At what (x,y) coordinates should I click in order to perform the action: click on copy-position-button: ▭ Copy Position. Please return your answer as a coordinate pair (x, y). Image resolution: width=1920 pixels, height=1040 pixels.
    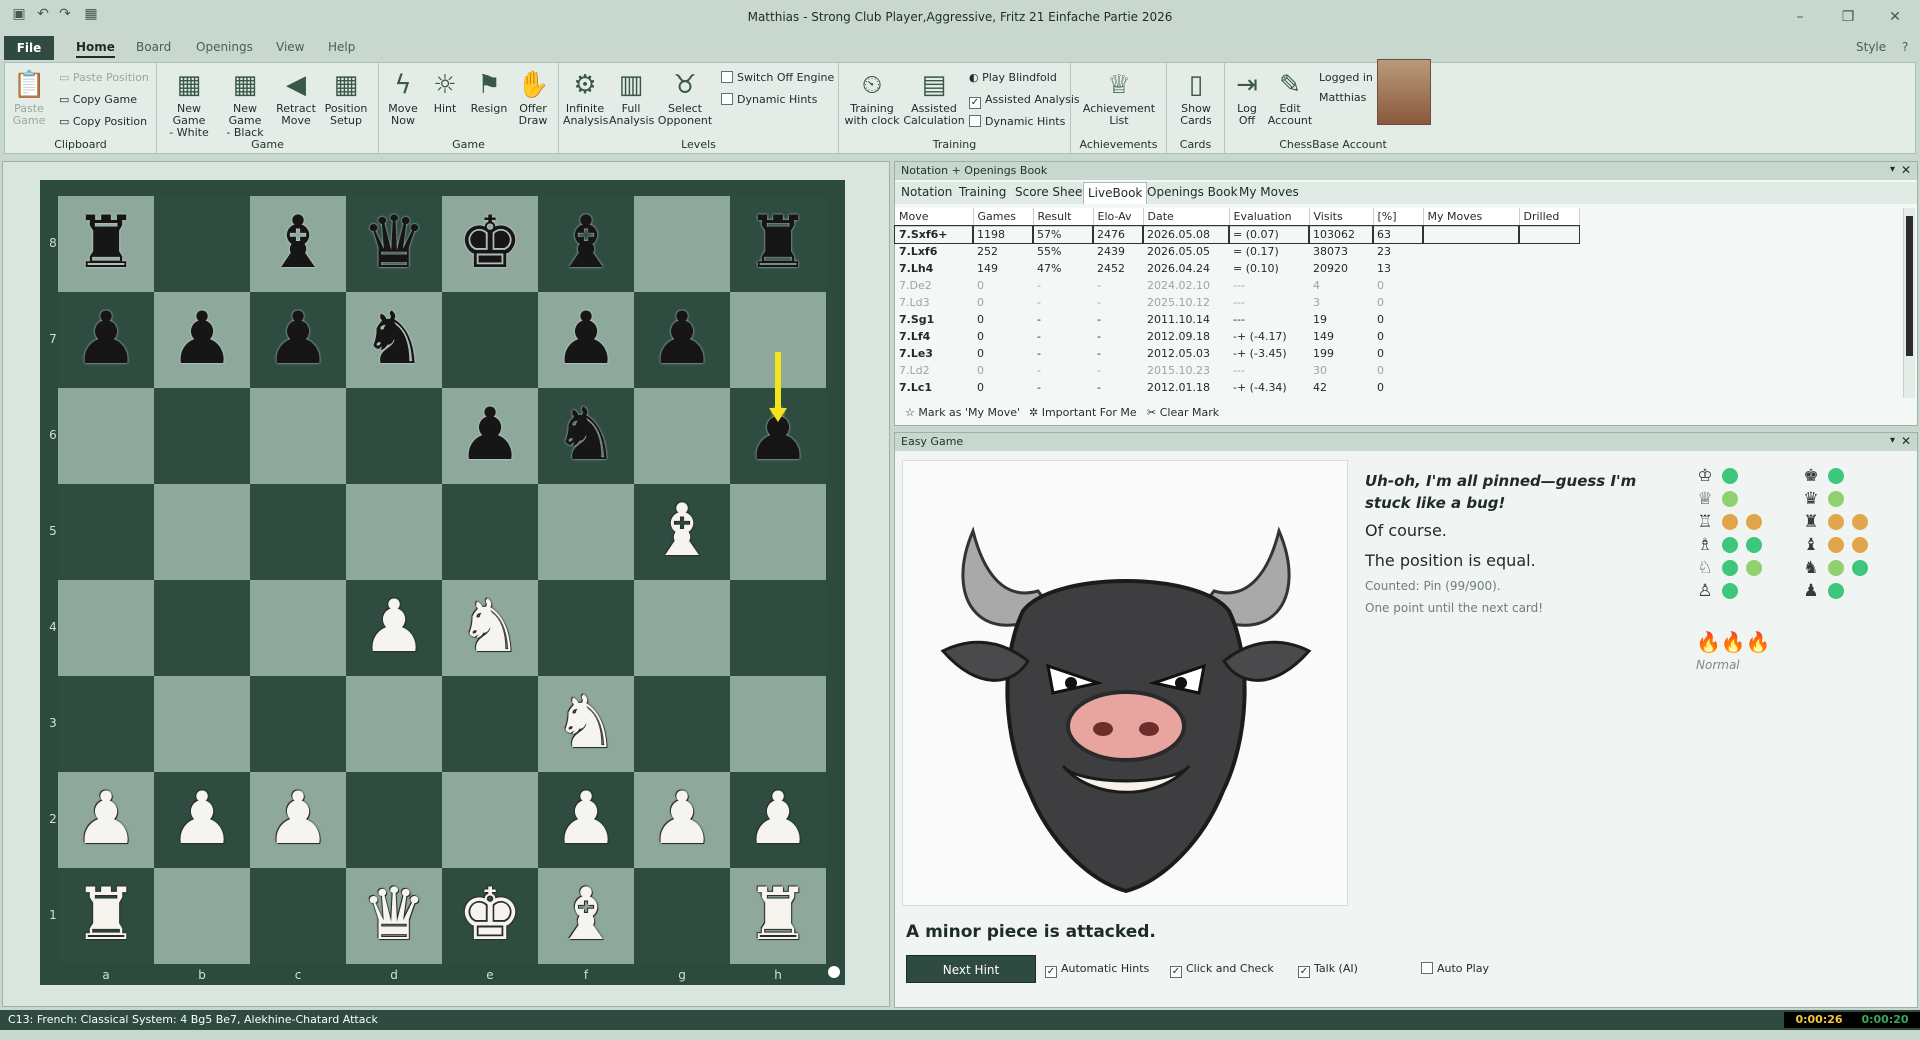
    Looking at the image, I should click on (103, 121).